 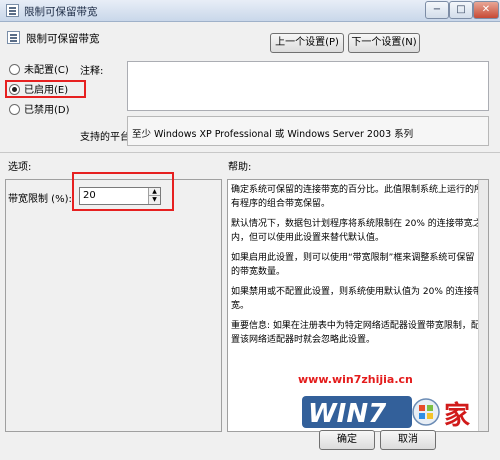 I want to click on watermark-url: www.win7zhijia.cn, so click(x=355, y=379).